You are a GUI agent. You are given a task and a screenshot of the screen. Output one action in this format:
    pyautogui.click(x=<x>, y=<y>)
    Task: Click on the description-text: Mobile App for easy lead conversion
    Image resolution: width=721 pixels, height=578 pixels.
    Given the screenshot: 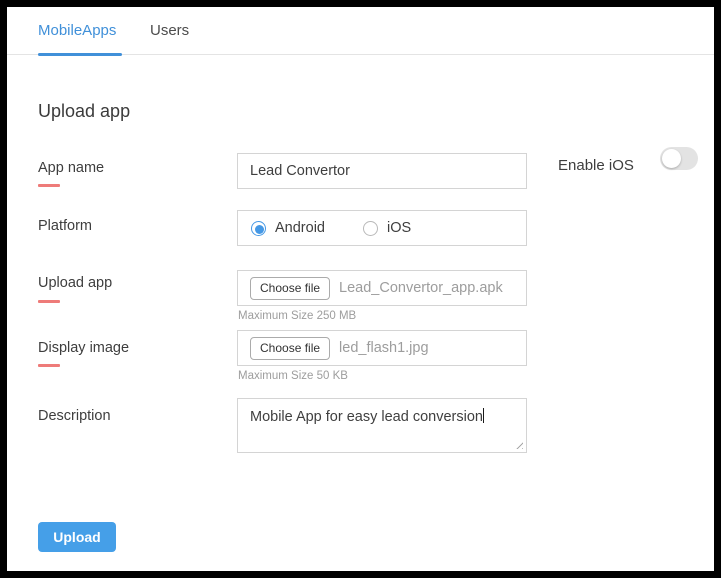 What is the action you would take?
    pyautogui.click(x=366, y=417)
    